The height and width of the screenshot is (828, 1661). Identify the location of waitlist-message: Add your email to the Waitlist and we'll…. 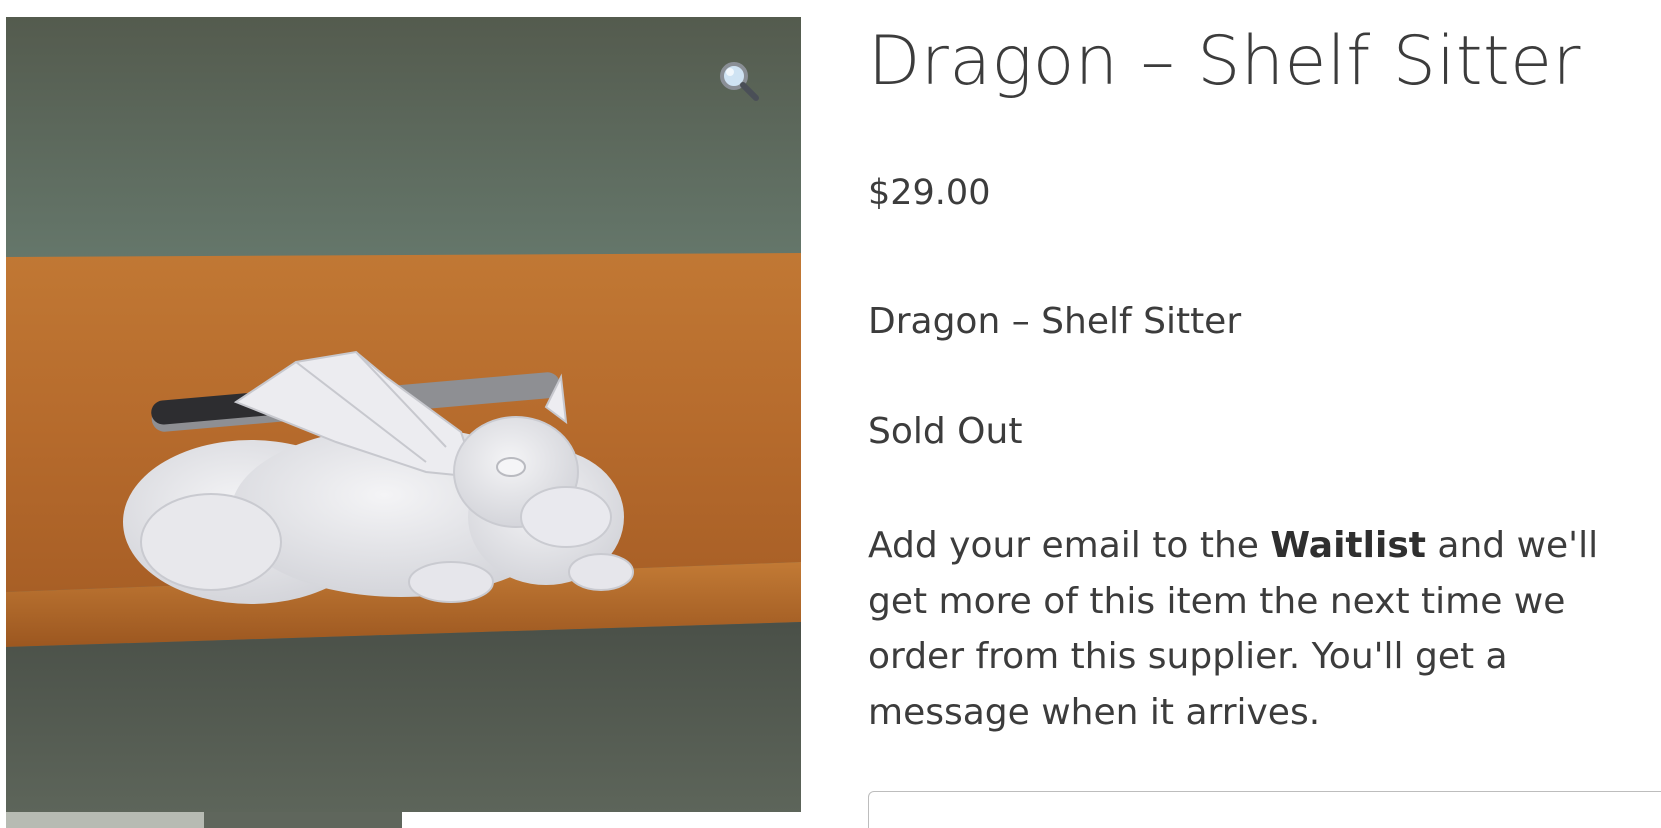
(1263, 629).